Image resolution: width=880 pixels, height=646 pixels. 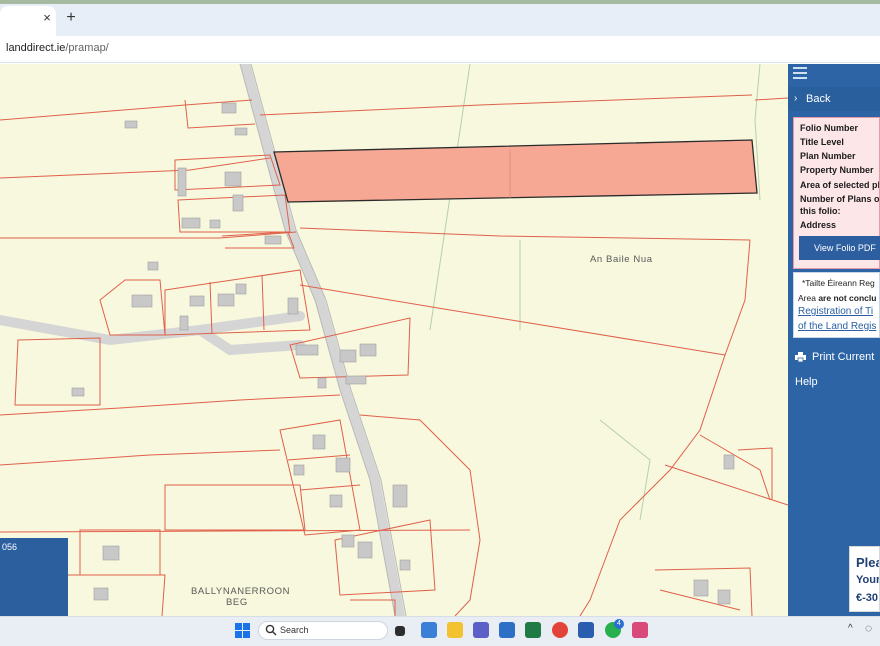 I want to click on promo-line-1: Plea, so click(x=867, y=562).